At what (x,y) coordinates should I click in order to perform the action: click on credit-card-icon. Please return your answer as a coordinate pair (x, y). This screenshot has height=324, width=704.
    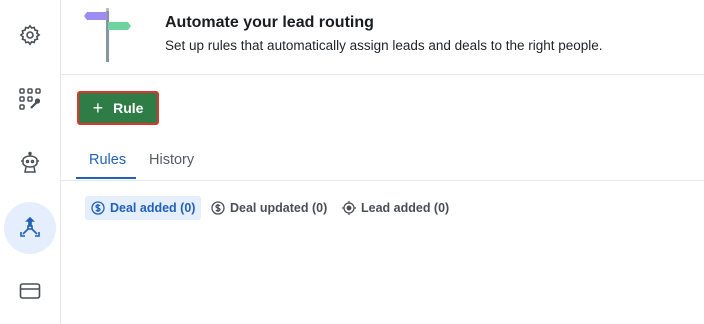
    Looking at the image, I should click on (30, 291).